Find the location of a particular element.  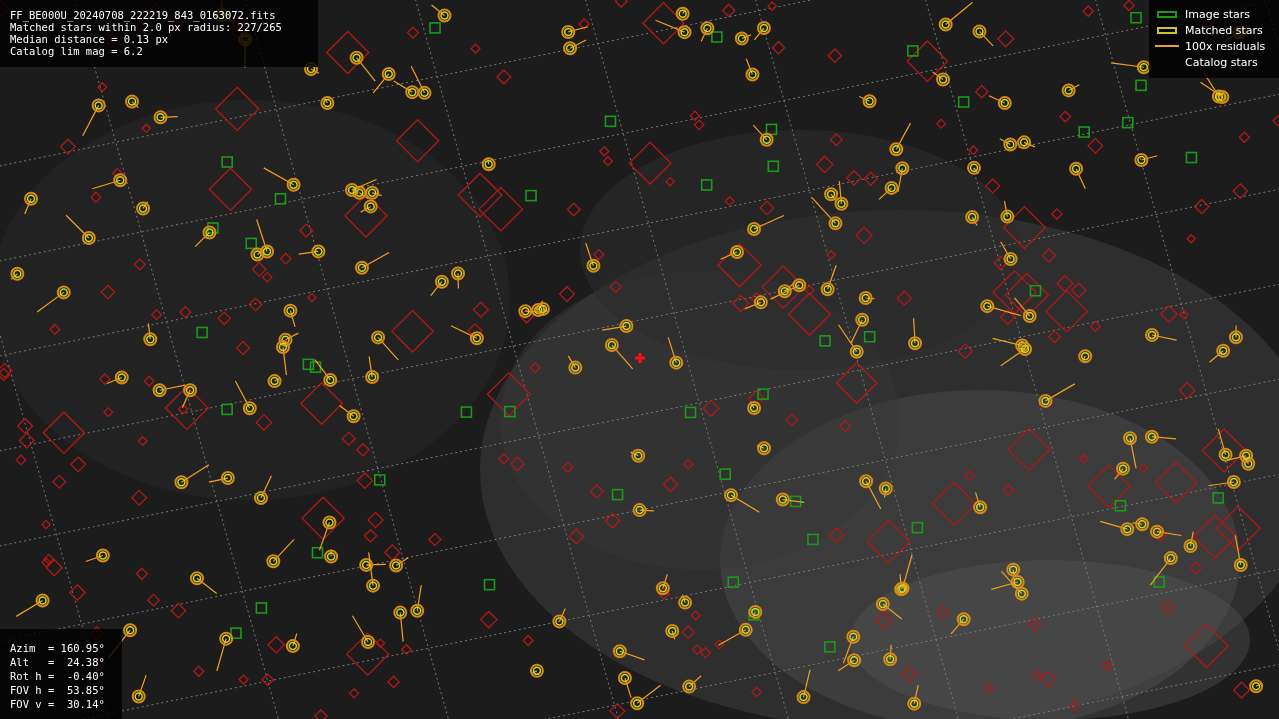

legend-label: Catalog stars is located at coordinates (1221, 62).